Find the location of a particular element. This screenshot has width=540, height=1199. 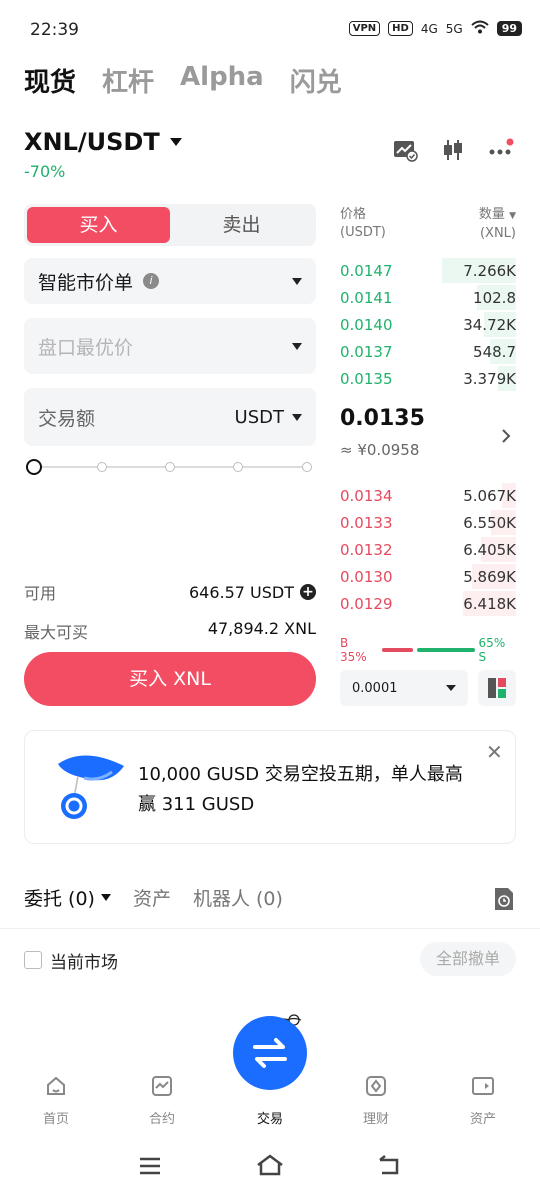

nav-trade-label: 交易 is located at coordinates (269, 1119).